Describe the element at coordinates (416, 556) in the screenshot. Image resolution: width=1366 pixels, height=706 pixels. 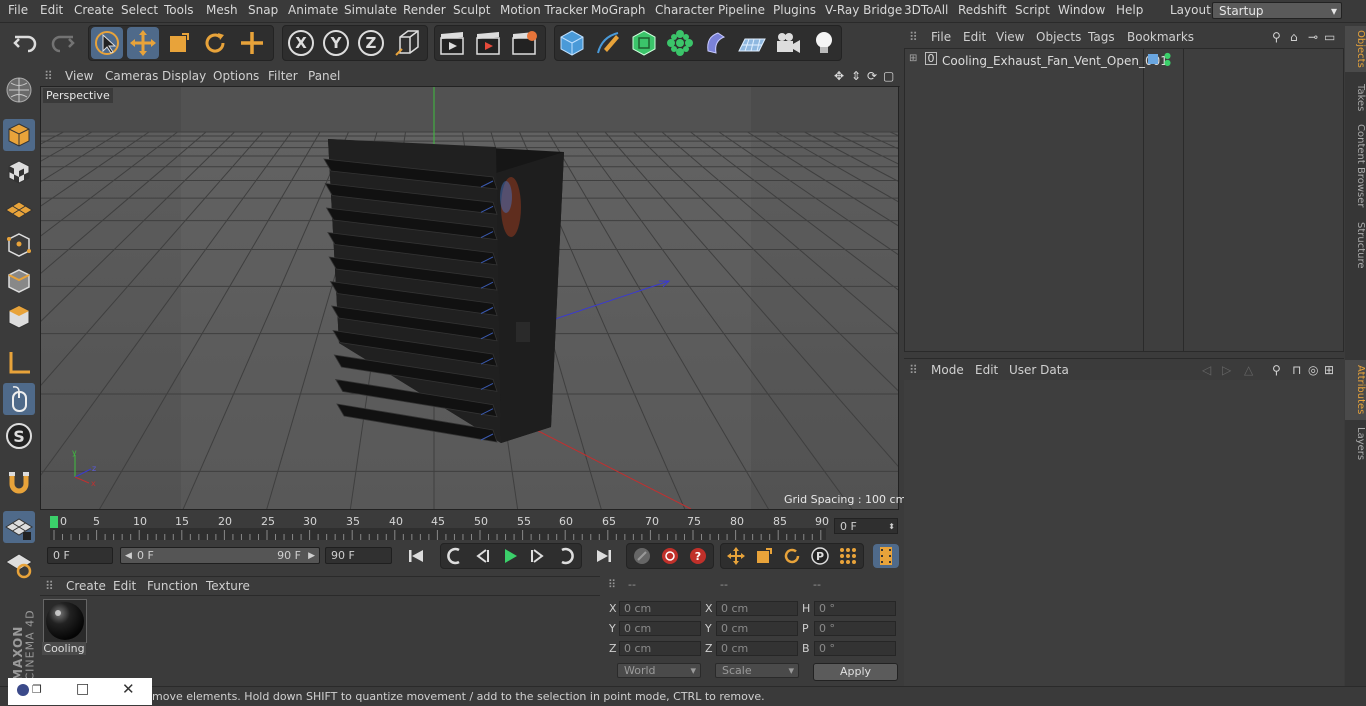
I see `go-to-start-button` at that location.